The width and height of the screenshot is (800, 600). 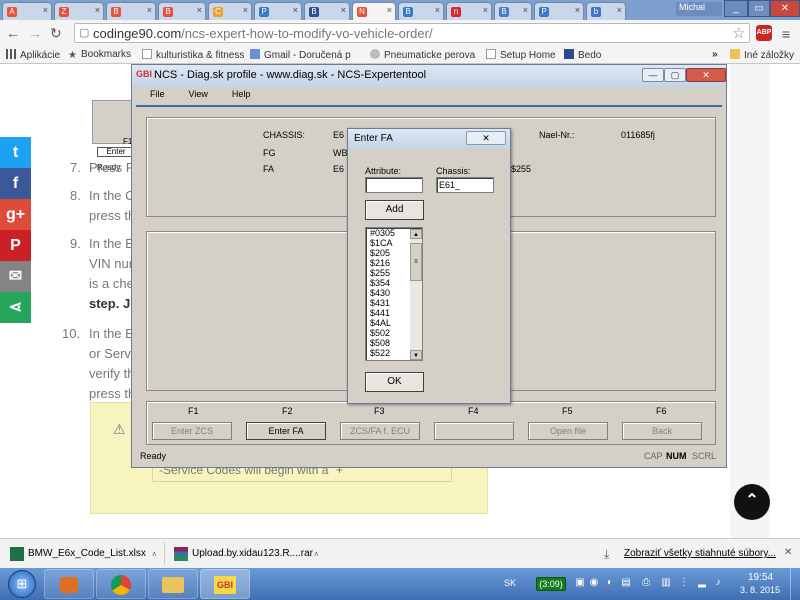 What do you see at coordinates (241, 94) in the screenshot?
I see `menu-help: Help` at bounding box center [241, 94].